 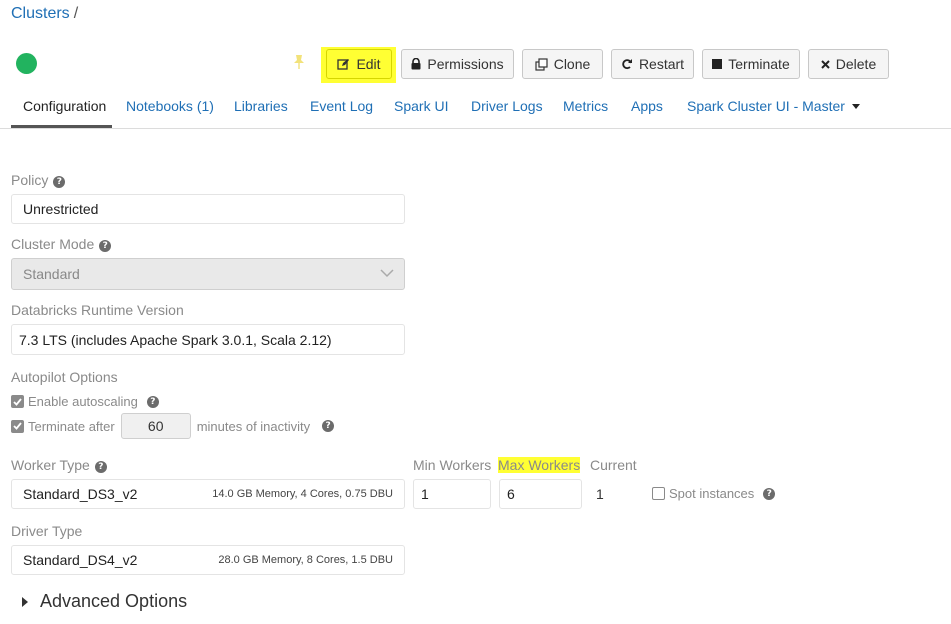 I want to click on close-icon, so click(x=825, y=64).